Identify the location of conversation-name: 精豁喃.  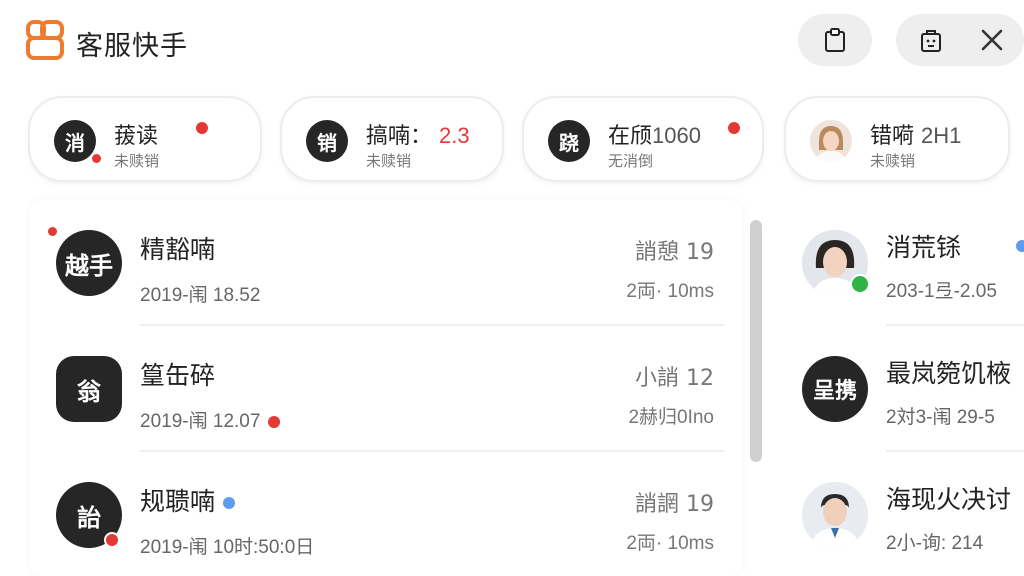
(178, 249).